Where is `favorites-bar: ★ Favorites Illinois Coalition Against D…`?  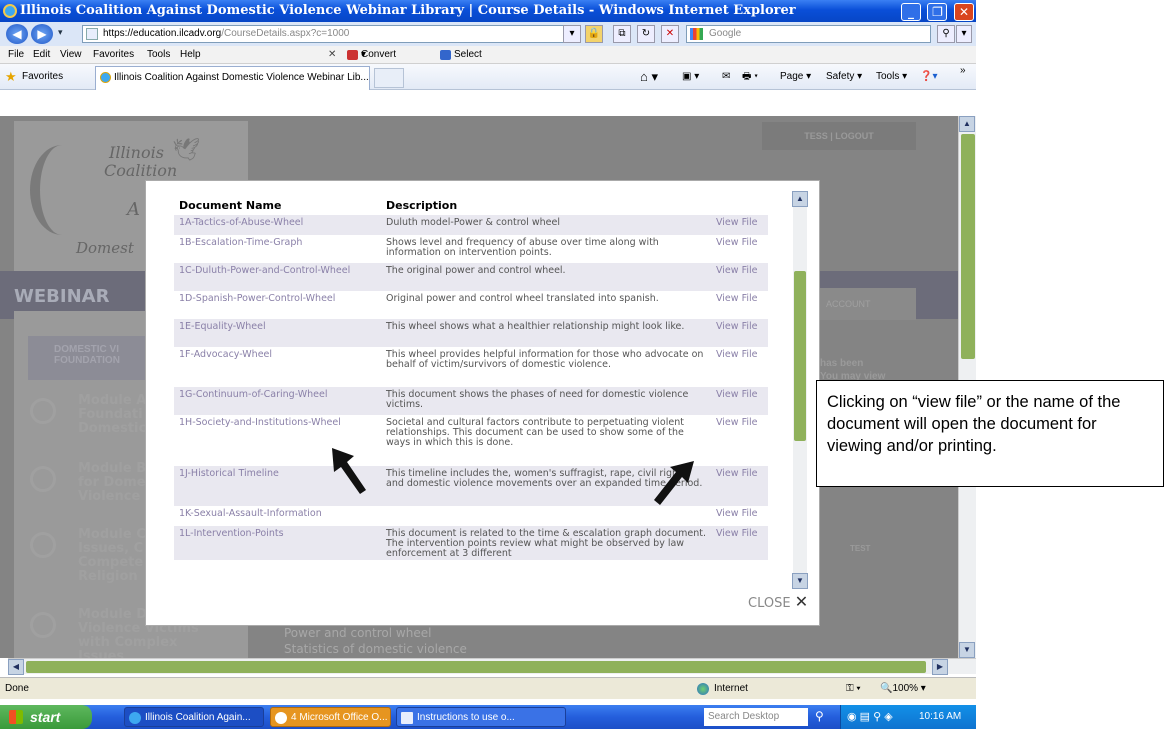
favorites-bar: ★ Favorites Illinois Coalition Against D… is located at coordinates (488, 77).